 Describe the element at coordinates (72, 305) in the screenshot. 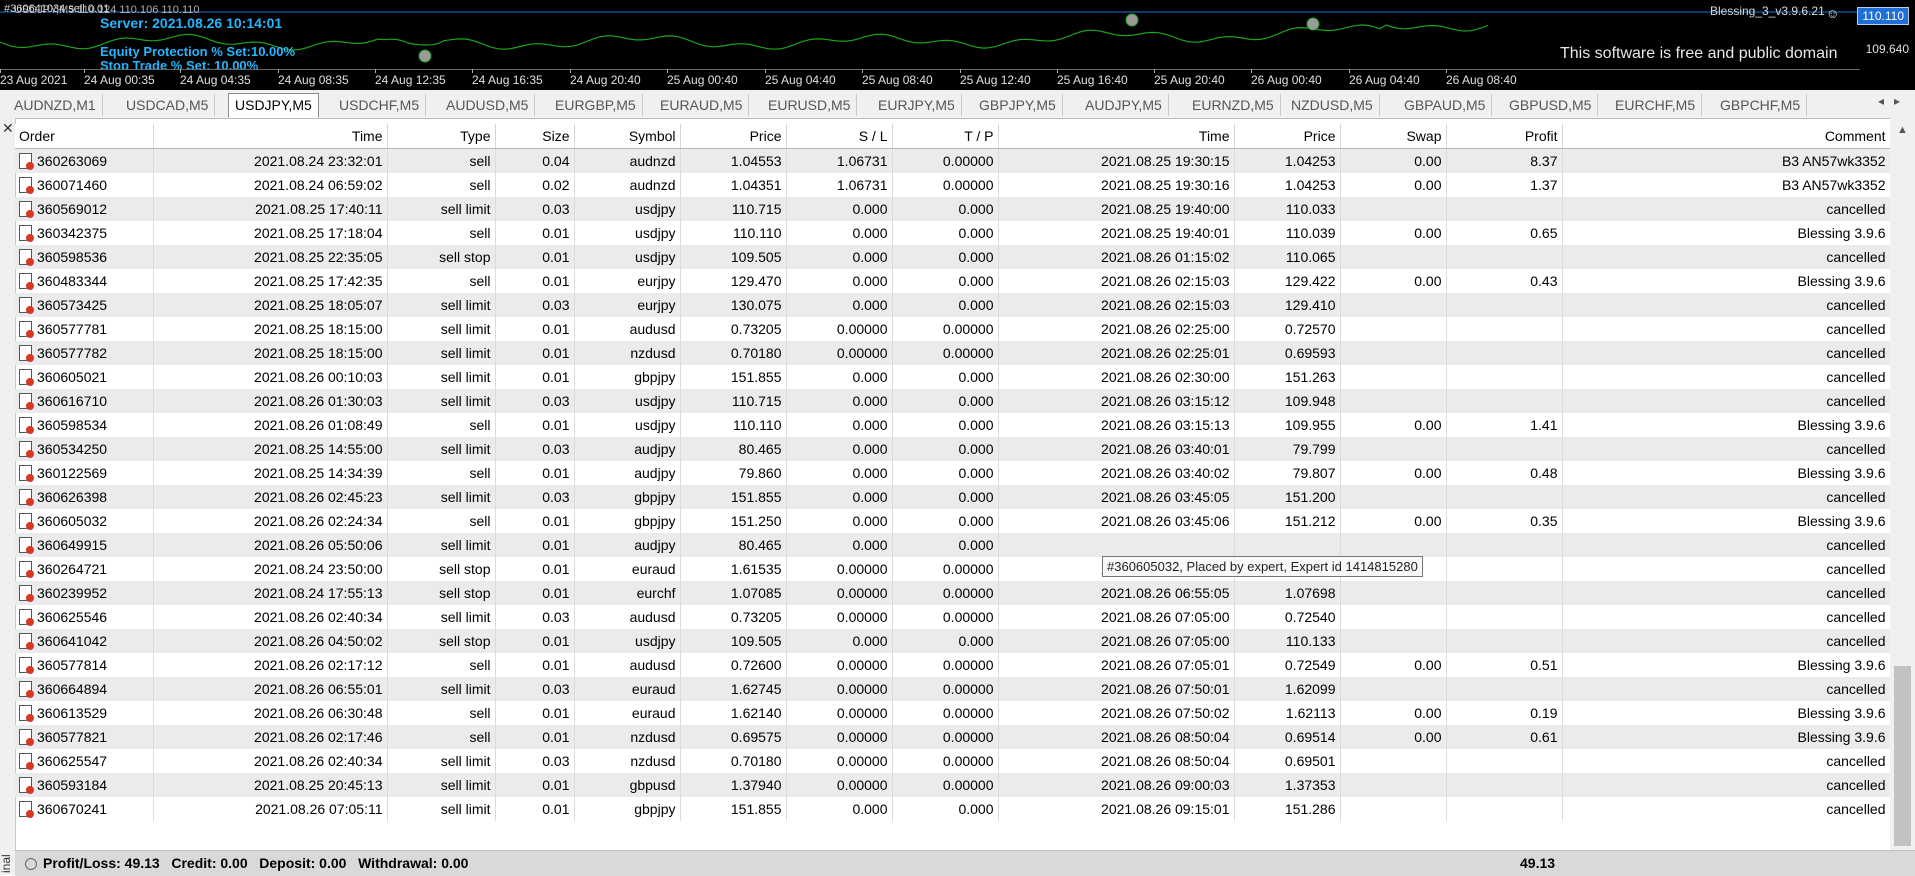

I see `order-number: 360573425` at that location.